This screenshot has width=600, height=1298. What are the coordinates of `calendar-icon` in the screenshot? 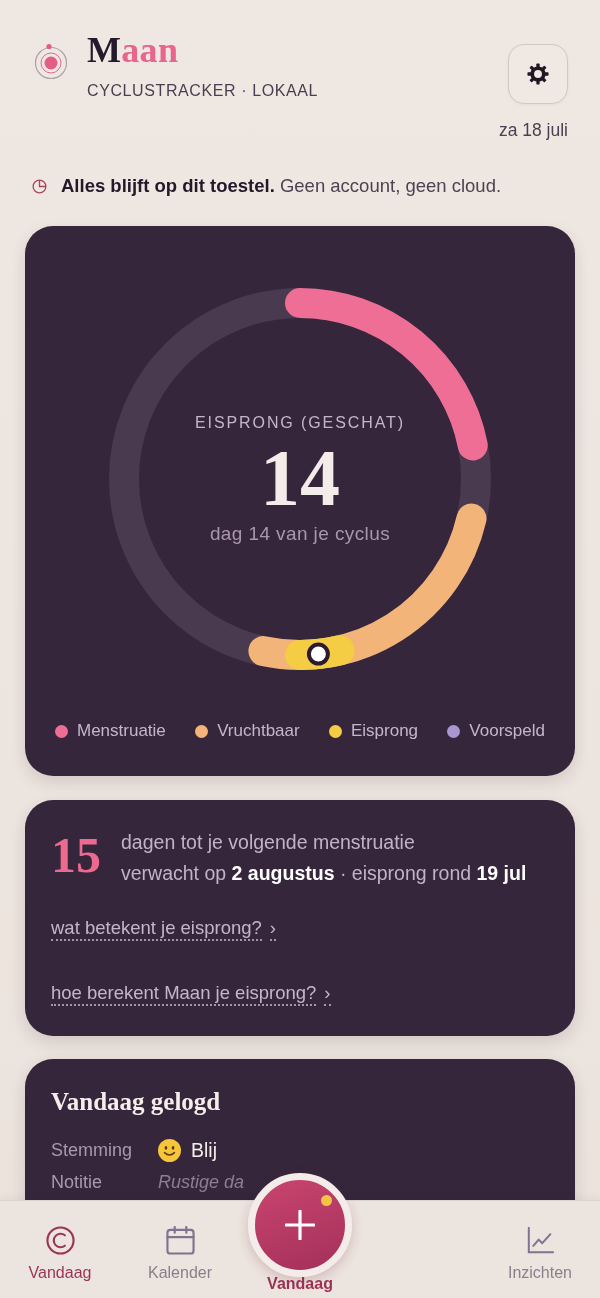 It's located at (180, 1240).